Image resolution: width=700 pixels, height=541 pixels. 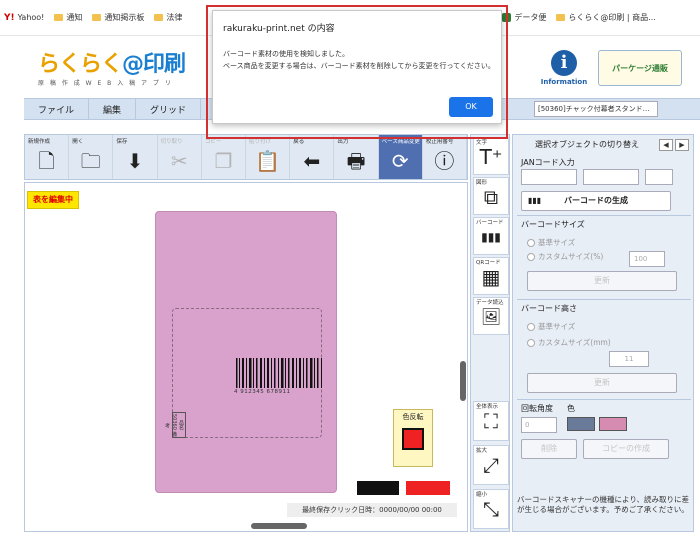 I want to click on bookmark-law: 法律, so click(x=168, y=17).